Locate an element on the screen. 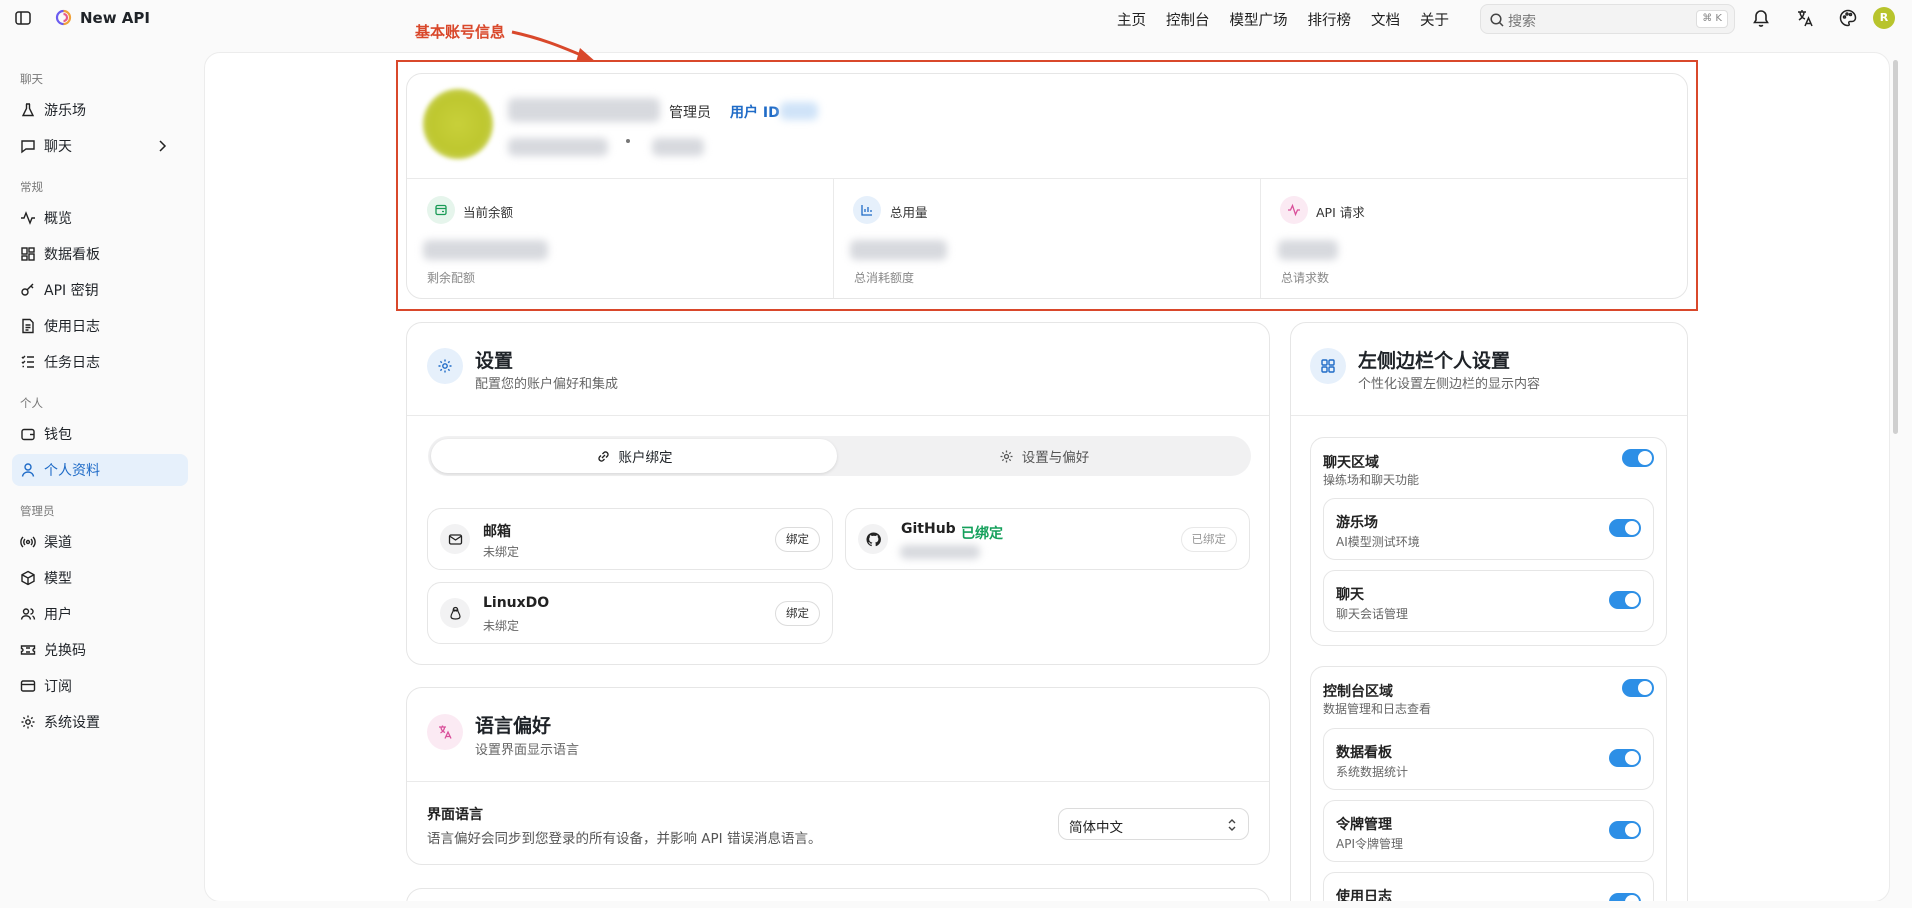 This screenshot has width=1912, height=908. main-scrollbar is located at coordinates (1895, 247).